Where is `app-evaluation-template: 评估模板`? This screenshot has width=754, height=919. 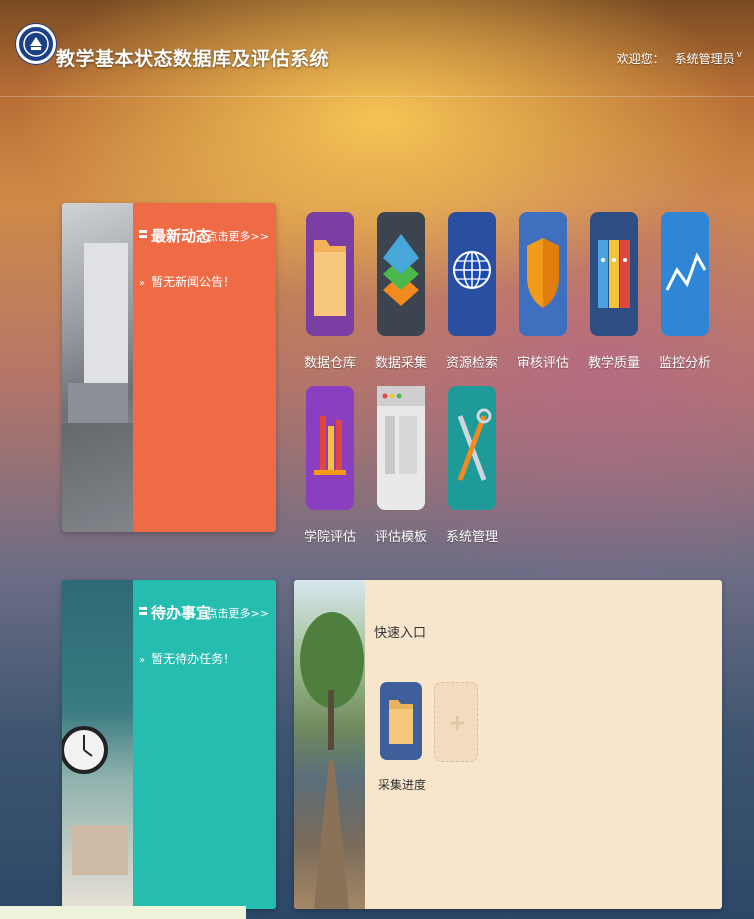 app-evaluation-template: 评估模板 is located at coordinates (401, 465).